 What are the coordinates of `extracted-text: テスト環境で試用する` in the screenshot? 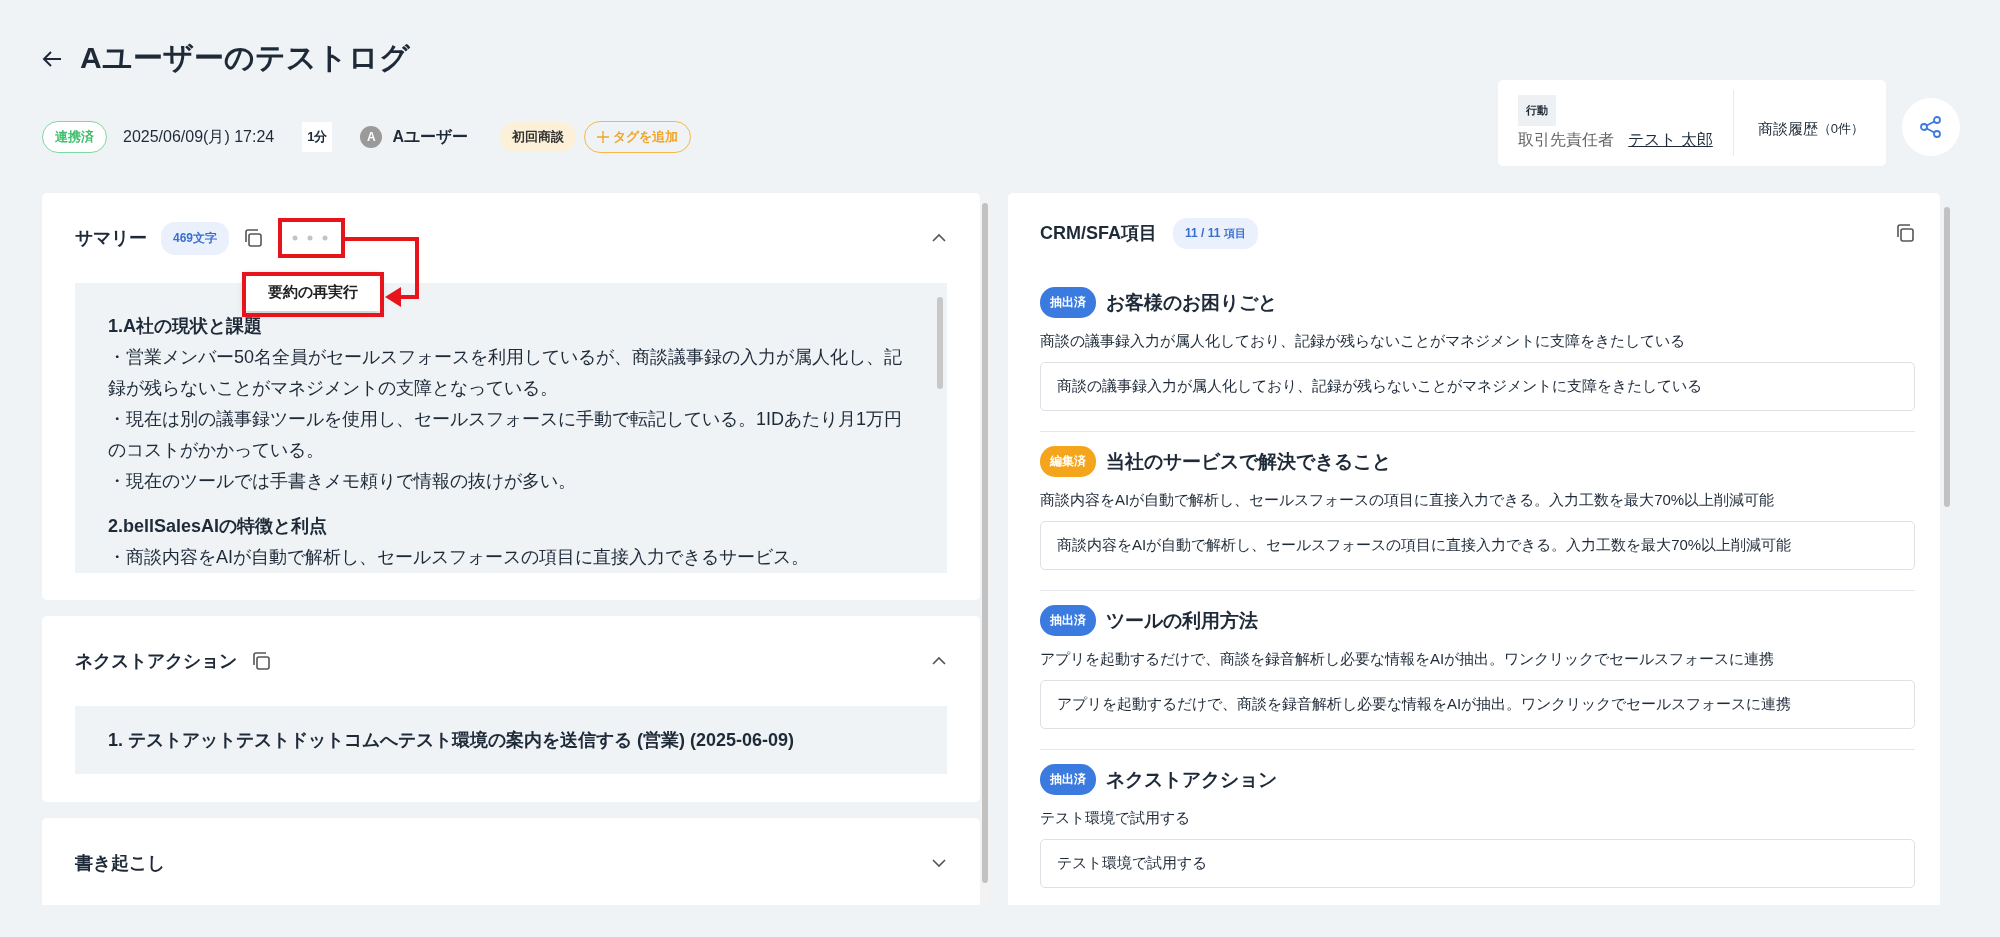 It's located at (1115, 818).